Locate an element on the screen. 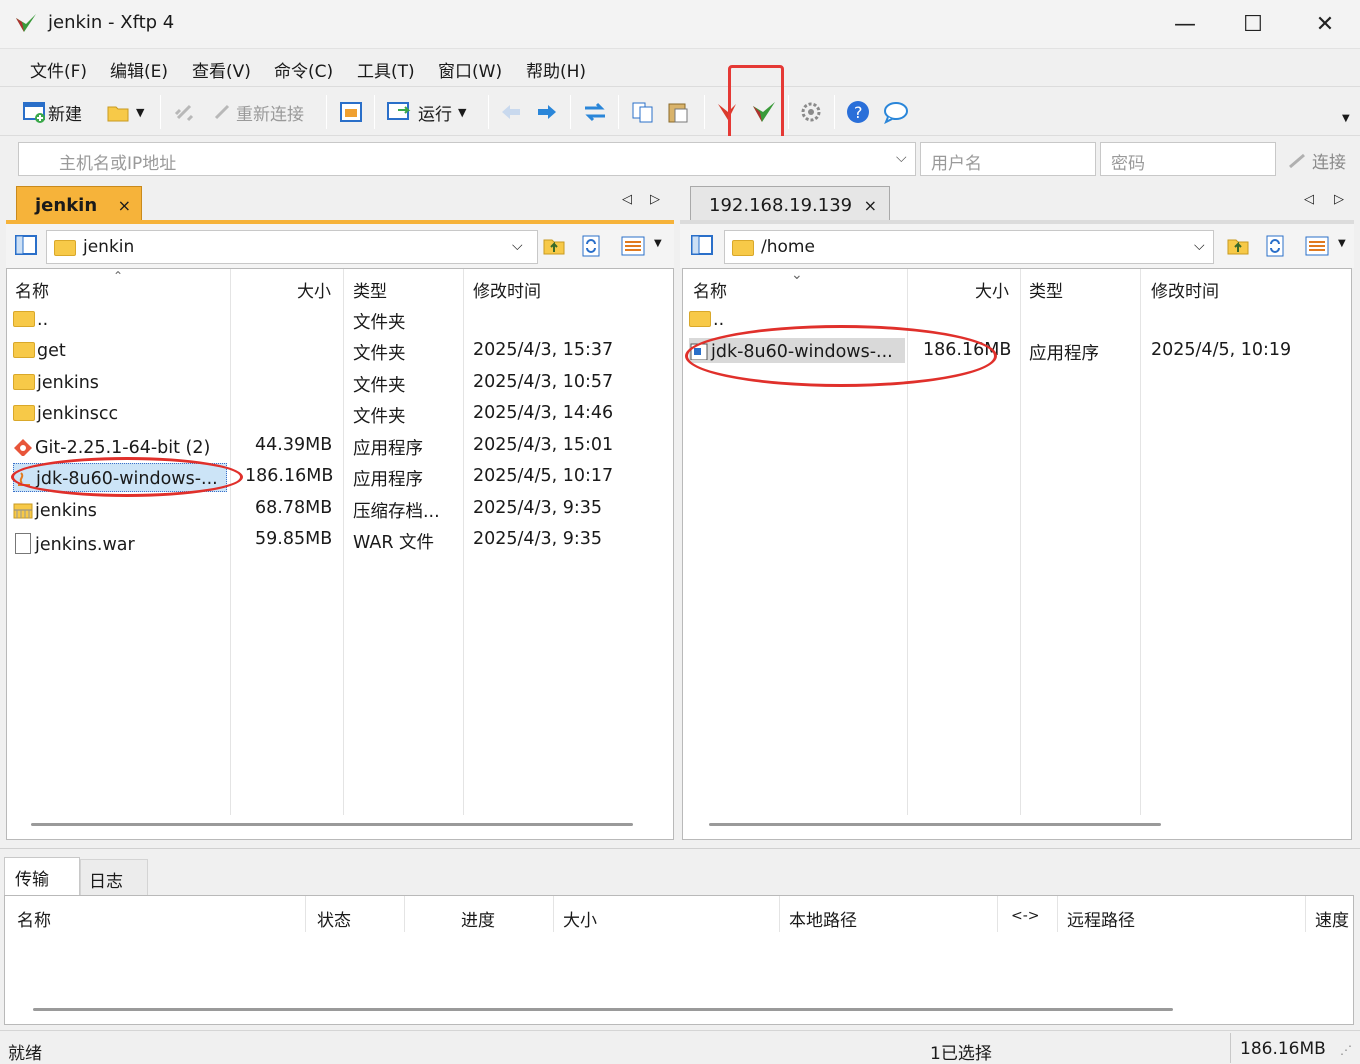 The image size is (1360, 1064). col-status: 状态 is located at coordinates (334, 916).